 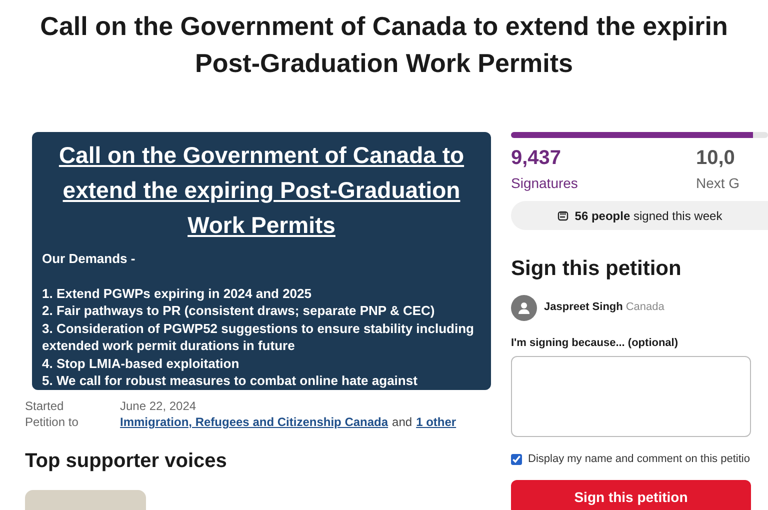 What do you see at coordinates (595, 343) in the screenshot?
I see `reason-label: I'm signing because... (optional)` at bounding box center [595, 343].